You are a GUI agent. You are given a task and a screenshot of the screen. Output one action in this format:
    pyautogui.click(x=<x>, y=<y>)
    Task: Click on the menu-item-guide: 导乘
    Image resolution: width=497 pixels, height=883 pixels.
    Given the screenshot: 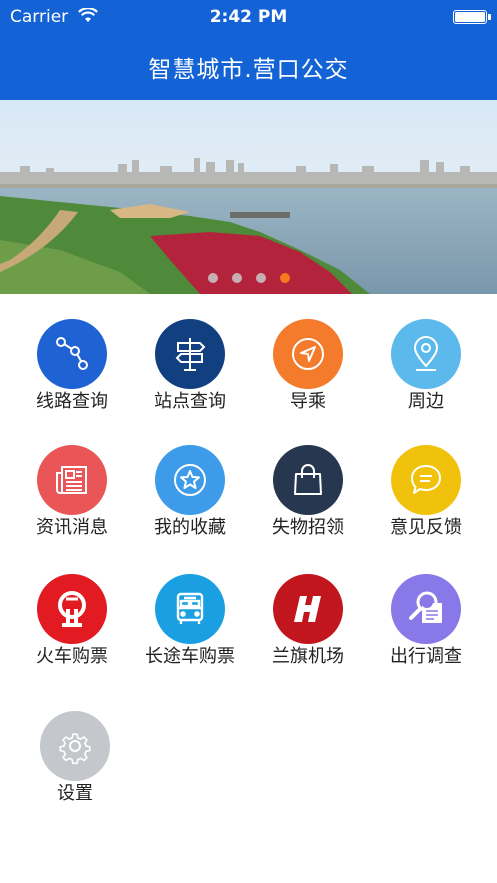 What is the action you would take?
    pyautogui.click(x=308, y=374)
    